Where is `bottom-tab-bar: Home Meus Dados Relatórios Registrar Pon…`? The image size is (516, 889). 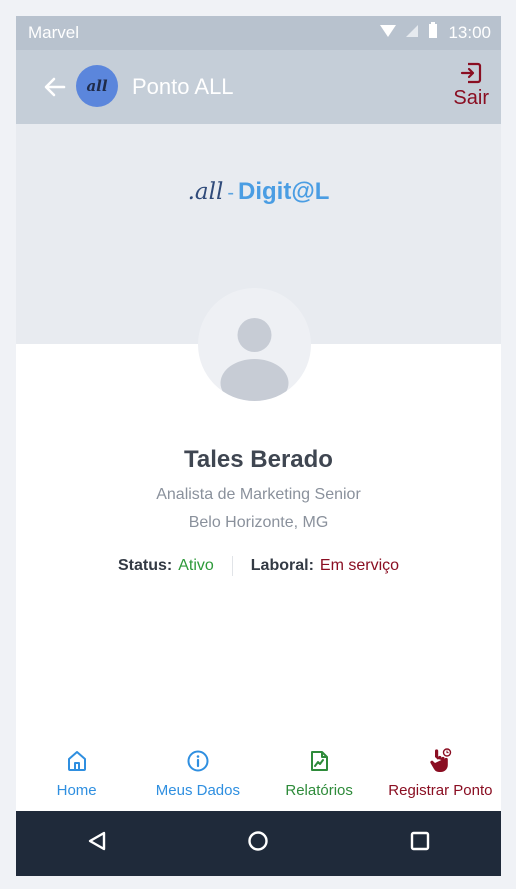
bottom-tab-bar: Home Meus Dados Relatórios Registrar Pon… is located at coordinates (258, 774).